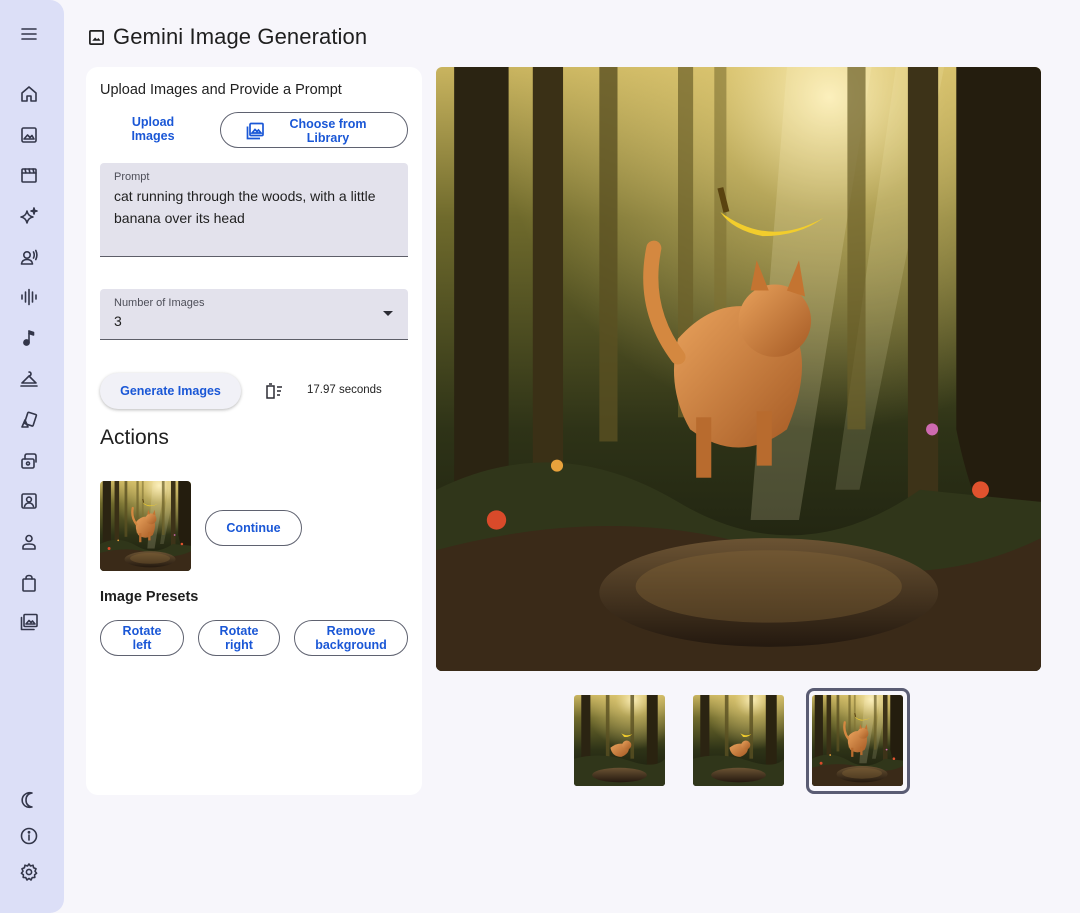  Describe the element at coordinates (29, 542) in the screenshot. I see `person-icon` at that location.